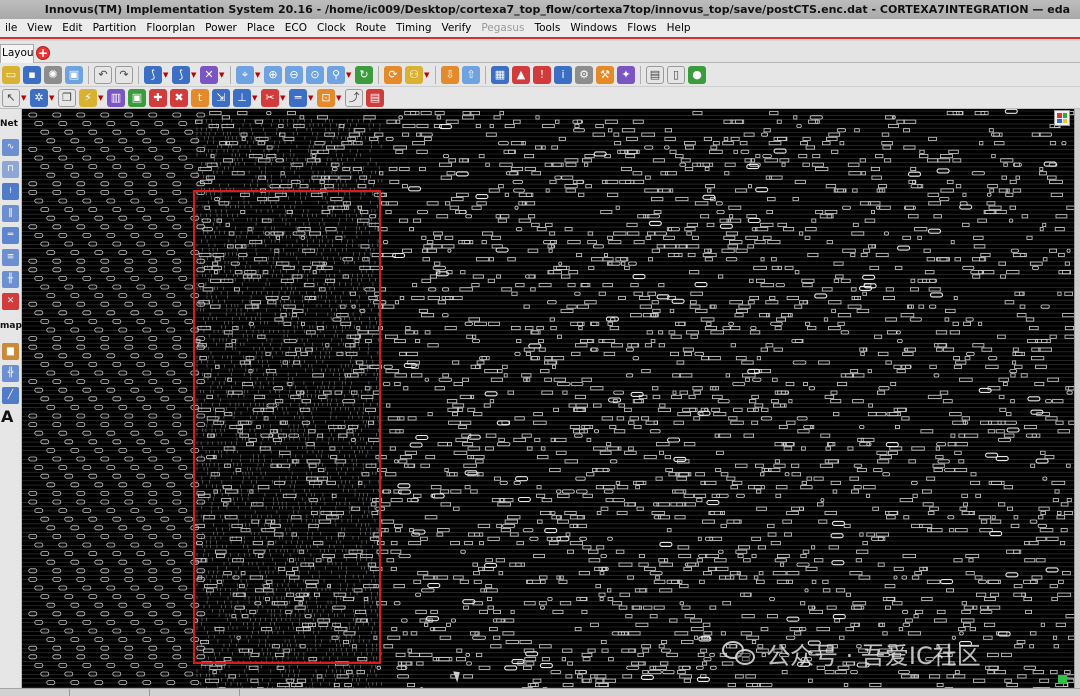 The image size is (1080, 696). What do you see at coordinates (296, 28) in the screenshot?
I see `menu-eco: ECO` at bounding box center [296, 28].